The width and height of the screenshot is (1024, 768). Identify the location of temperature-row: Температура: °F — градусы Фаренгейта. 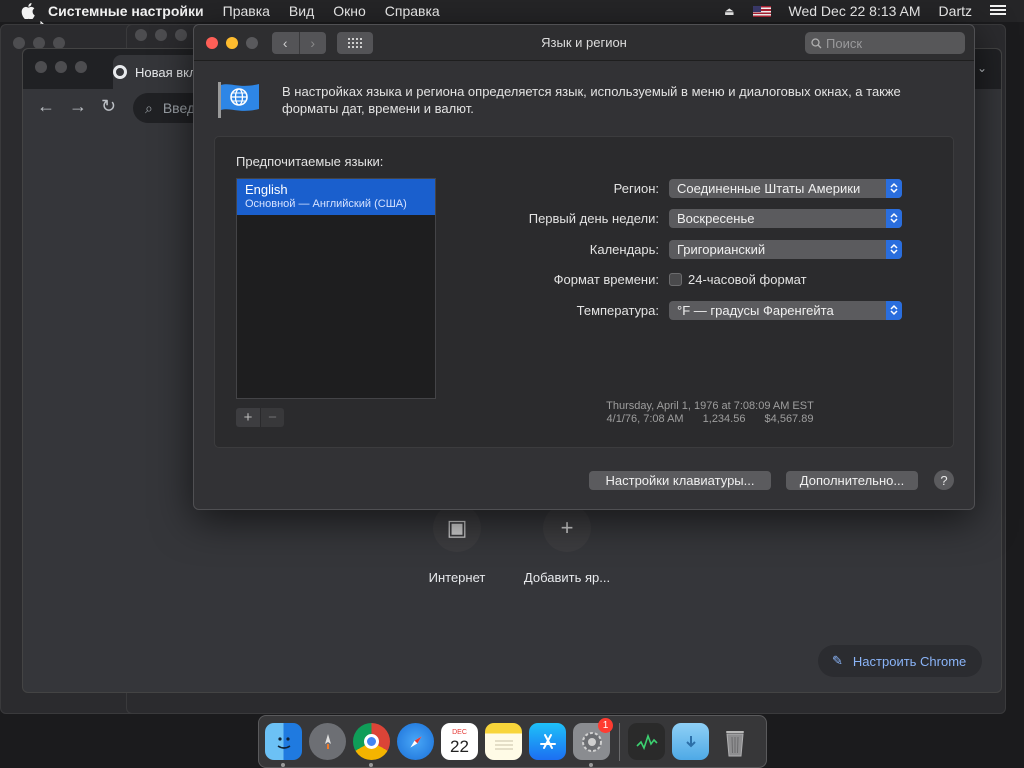
(693, 310).